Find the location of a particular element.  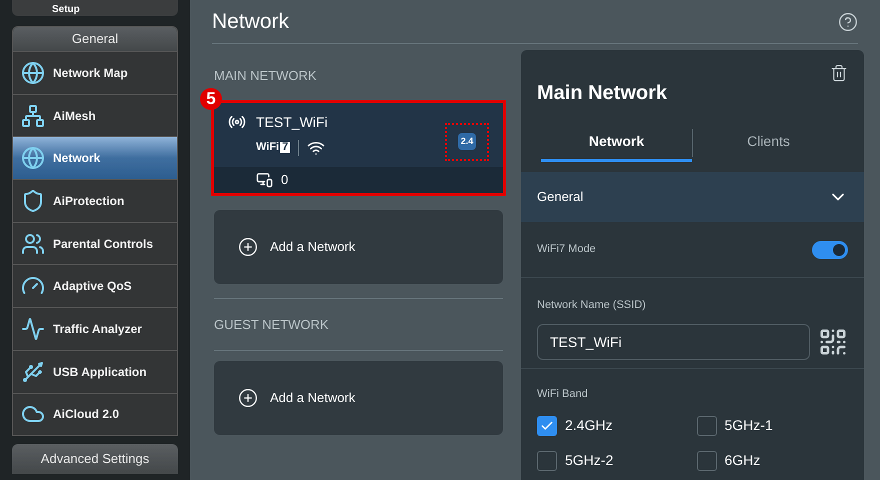

section-row: General is located at coordinates (692, 197).